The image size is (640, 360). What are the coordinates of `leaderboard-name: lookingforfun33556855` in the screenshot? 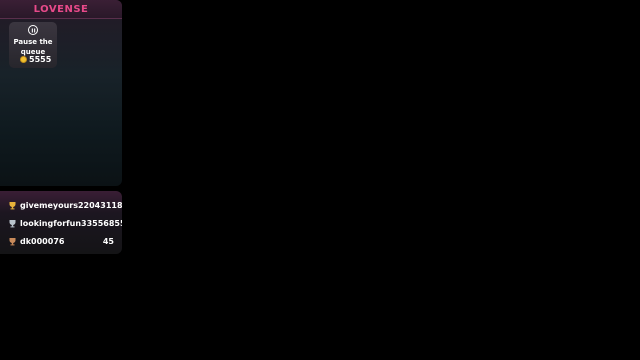 It's located at (71, 223).